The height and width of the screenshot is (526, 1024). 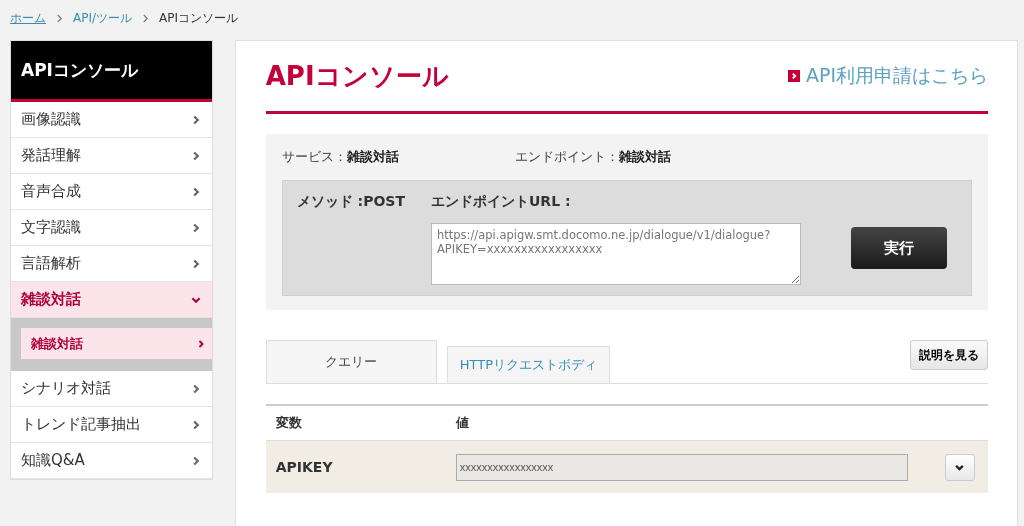 What do you see at coordinates (462, 423) in the screenshot?
I see `column-header: 値` at bounding box center [462, 423].